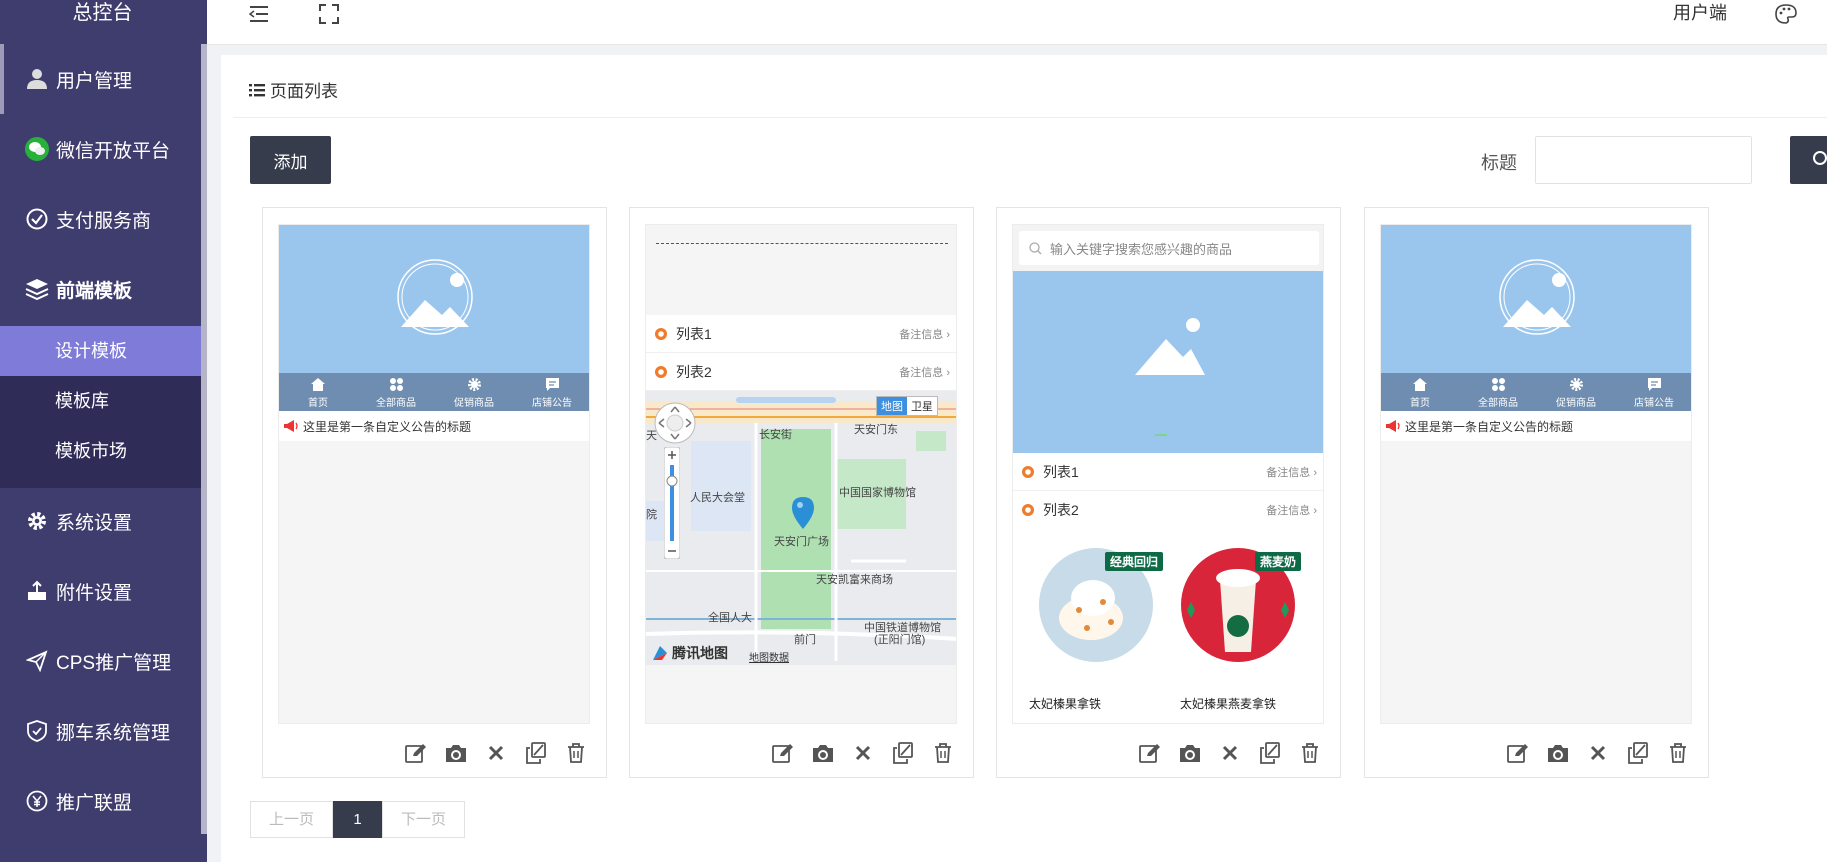 The height and width of the screenshot is (862, 1827). Describe the element at coordinates (675, 425) in the screenshot. I see `map-pan-control` at that location.